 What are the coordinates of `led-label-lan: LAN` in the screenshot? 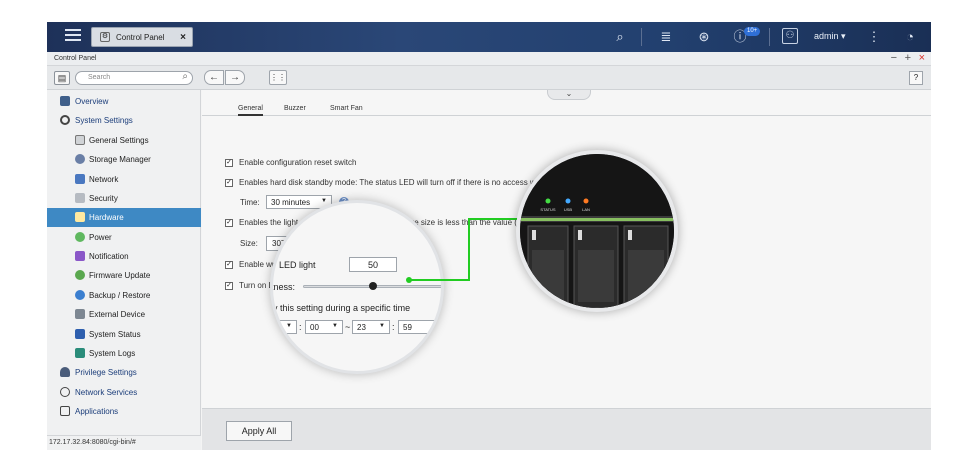 It's located at (586, 209).